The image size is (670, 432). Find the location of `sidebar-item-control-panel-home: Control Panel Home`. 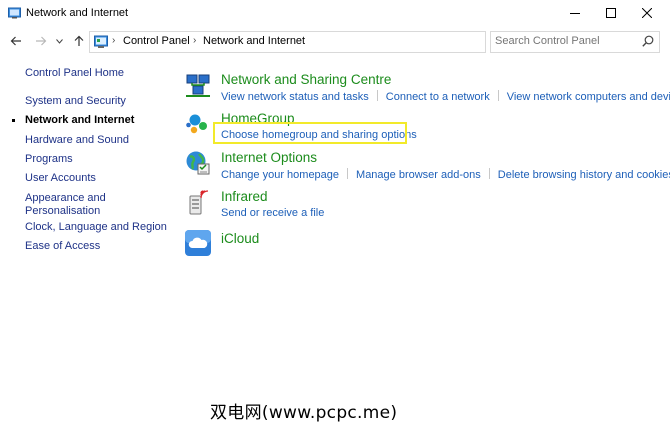

sidebar-item-control-panel-home: Control Panel Home is located at coordinates (74, 73).